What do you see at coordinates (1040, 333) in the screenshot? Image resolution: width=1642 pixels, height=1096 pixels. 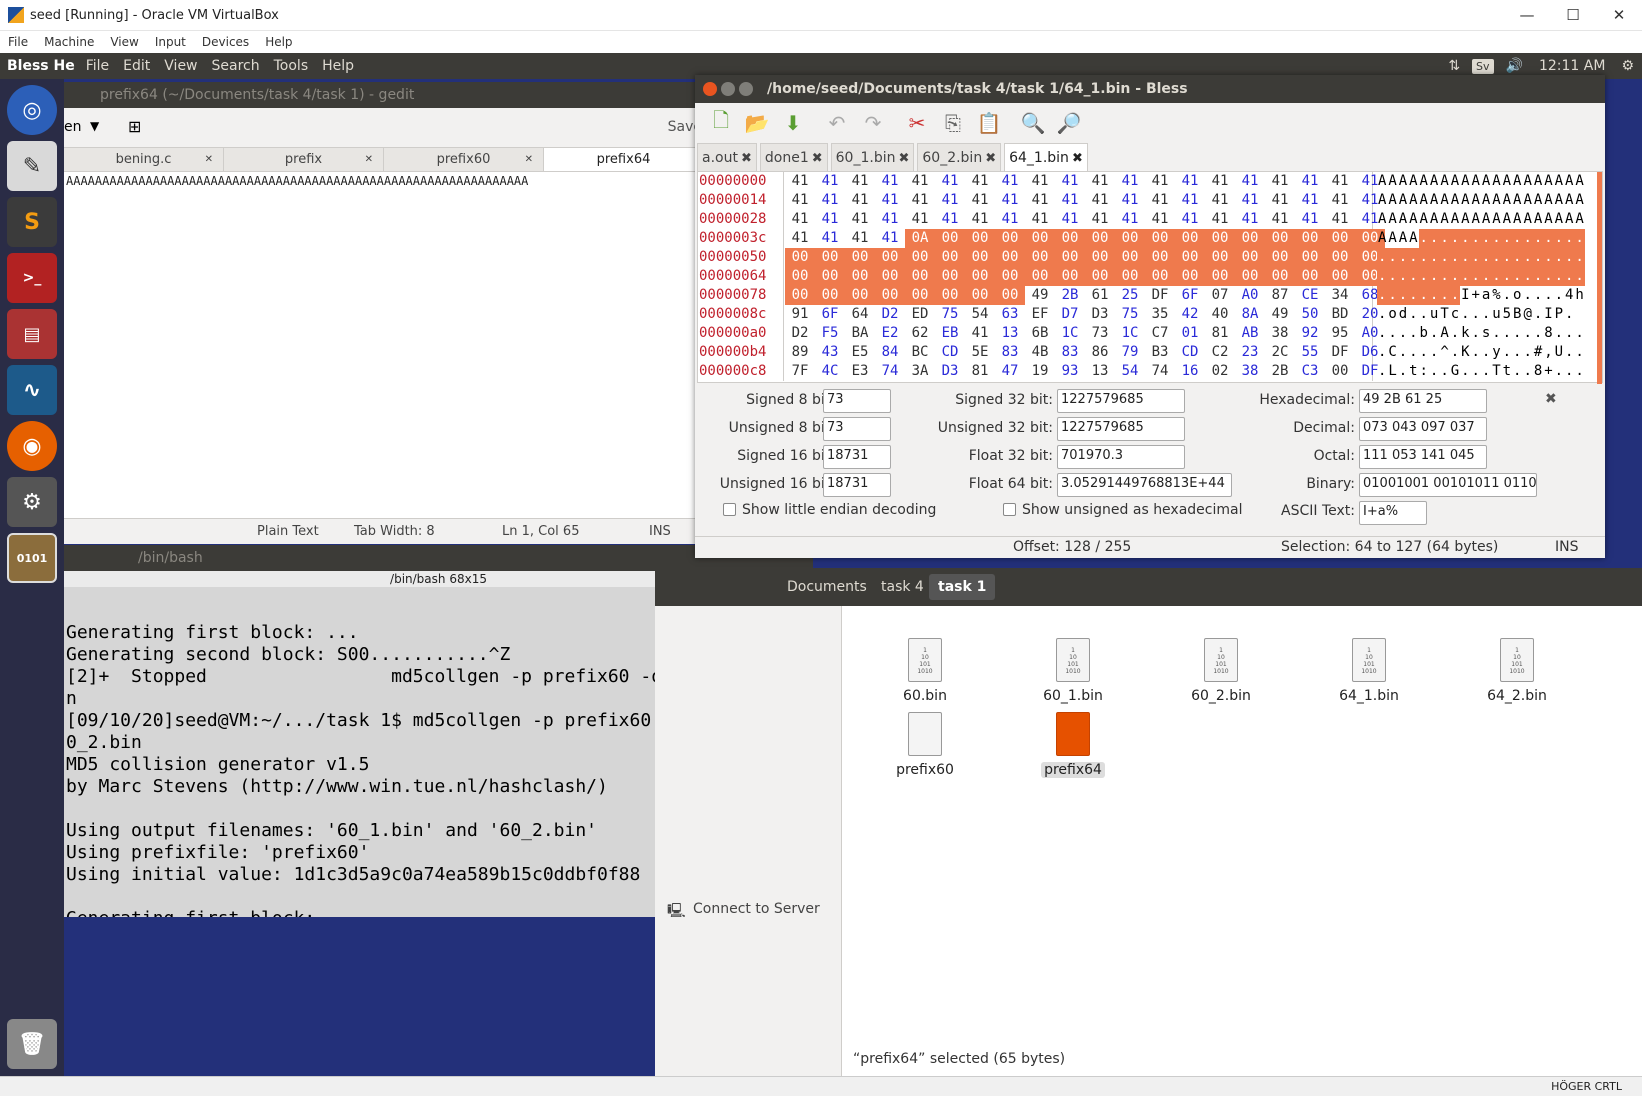 I see `hex-byte: 6B` at bounding box center [1040, 333].